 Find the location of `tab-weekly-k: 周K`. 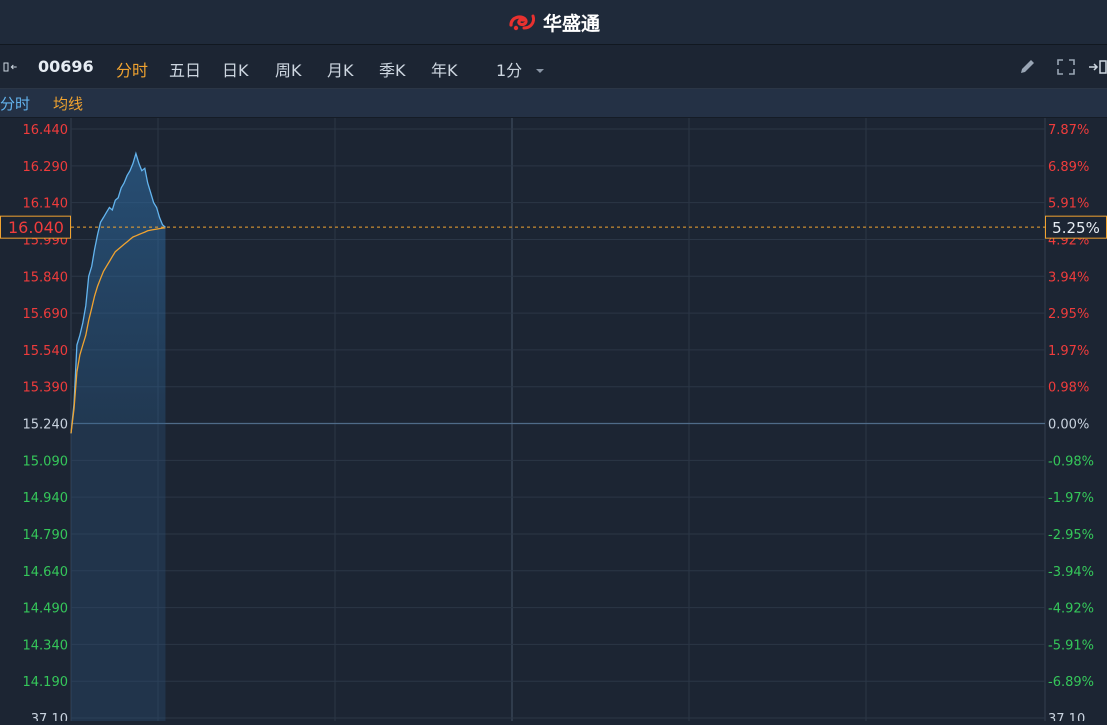

tab-weekly-k: 周K is located at coordinates (288, 69).